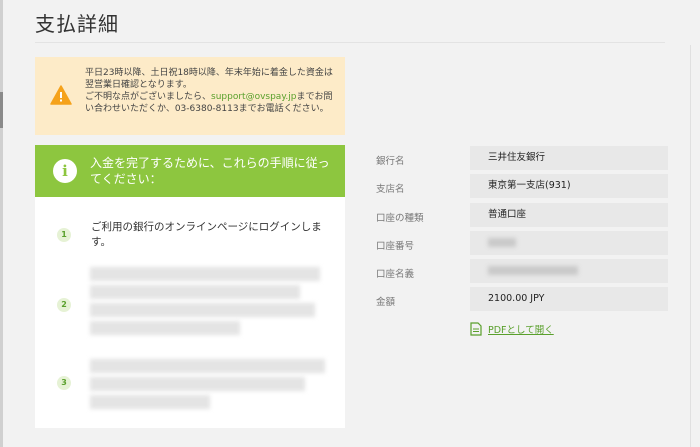 The image size is (700, 447). Describe the element at coordinates (569, 299) in the screenshot. I see `amount-value: 2100.00 JPY` at that location.